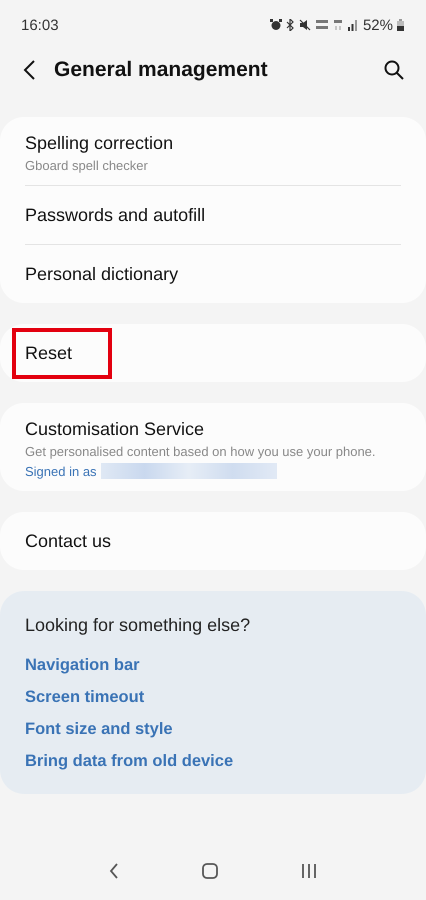  What do you see at coordinates (201, 451) in the screenshot?
I see `item-subtitle: Get personalised content based on how you use your phone.` at bounding box center [201, 451].